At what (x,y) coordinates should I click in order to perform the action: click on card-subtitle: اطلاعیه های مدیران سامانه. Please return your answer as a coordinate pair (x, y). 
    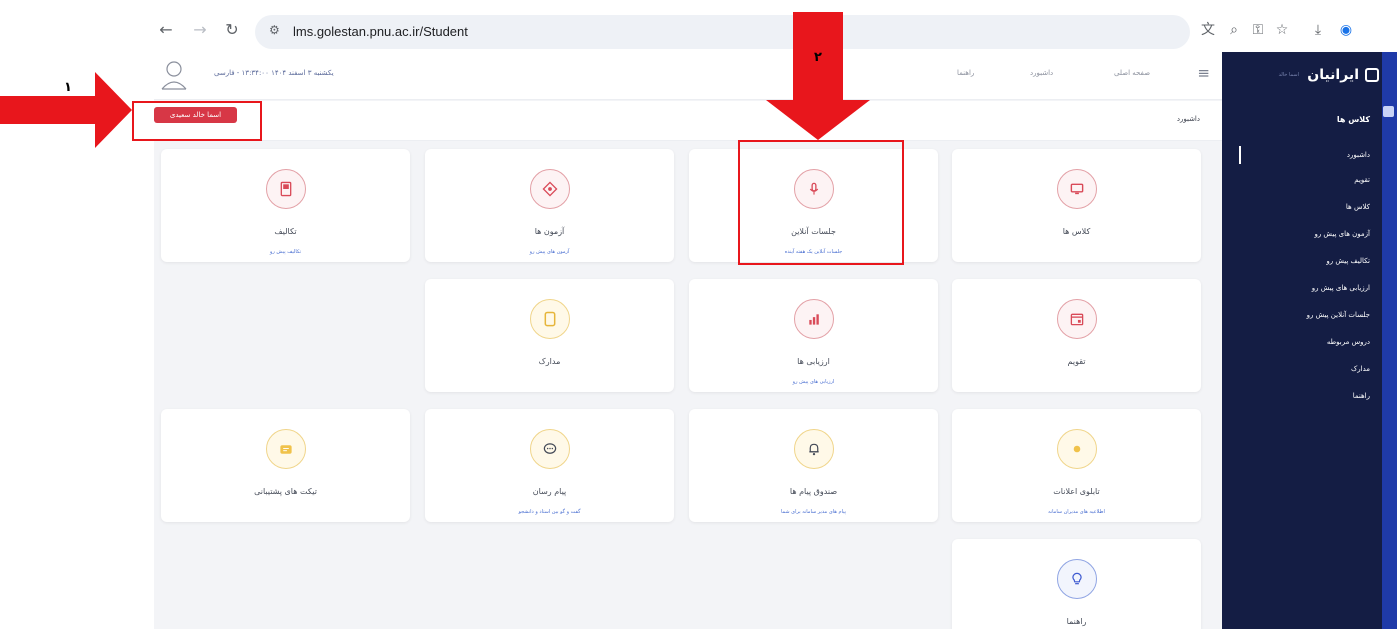
    Looking at the image, I should click on (1076, 512).